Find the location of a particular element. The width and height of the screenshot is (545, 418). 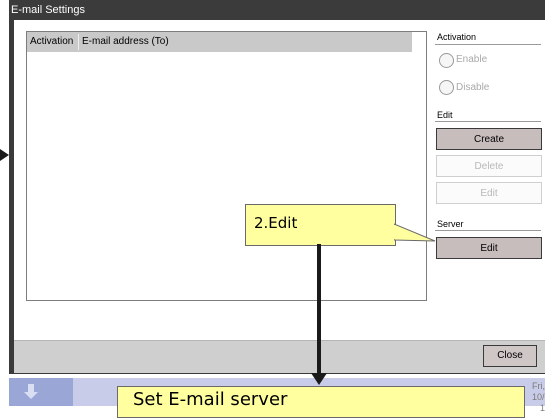

enable-radio is located at coordinates (446, 60).